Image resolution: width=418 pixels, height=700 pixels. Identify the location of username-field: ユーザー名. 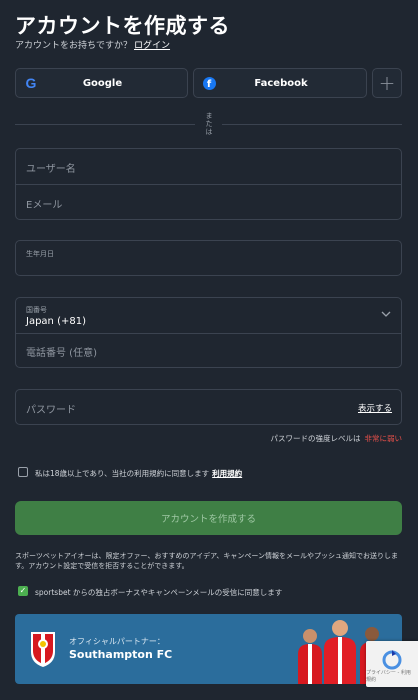
(208, 166).